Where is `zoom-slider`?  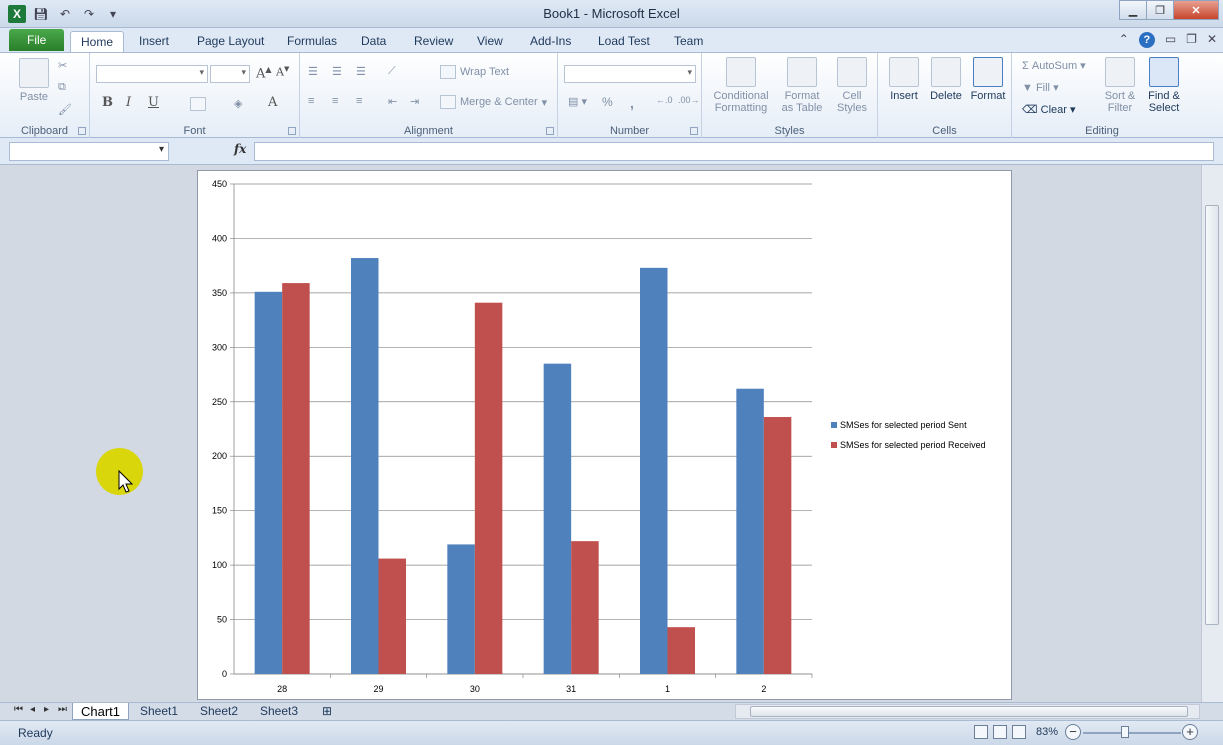 zoom-slider is located at coordinates (1132, 732).